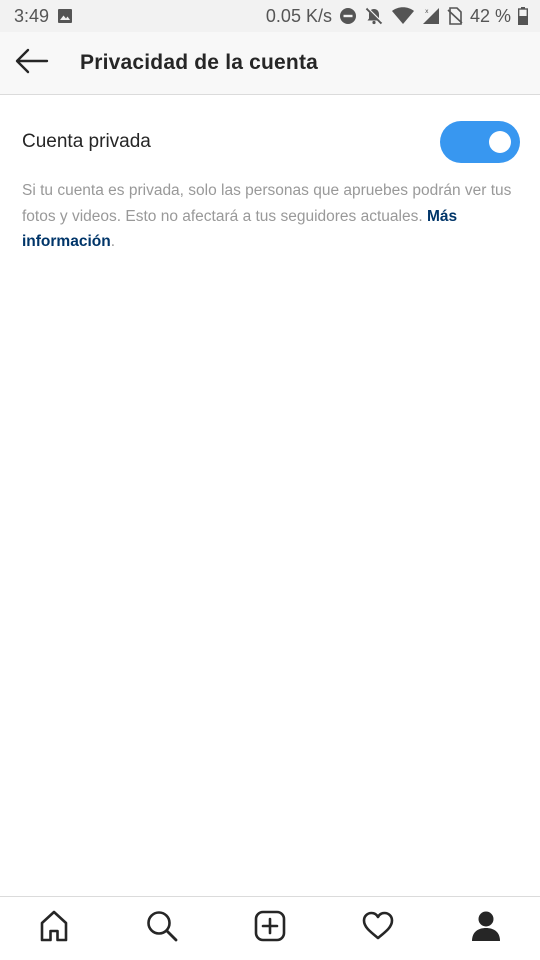  Describe the element at coordinates (490, 15) in the screenshot. I see `battery-level: 42 %` at that location.